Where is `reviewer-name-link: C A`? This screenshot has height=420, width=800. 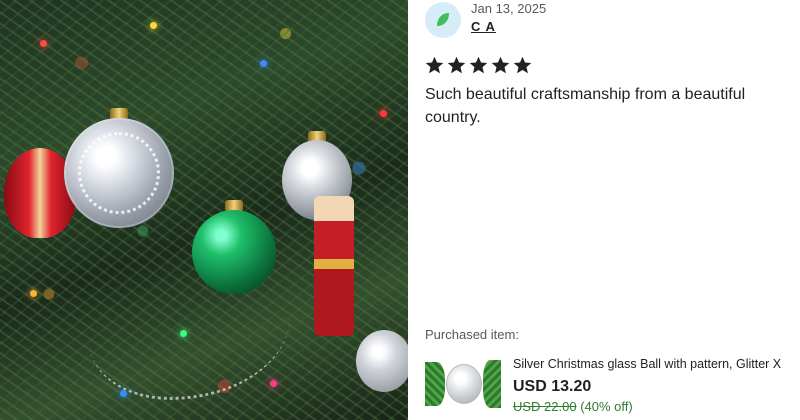 reviewer-name-link: C A is located at coordinates (483, 26).